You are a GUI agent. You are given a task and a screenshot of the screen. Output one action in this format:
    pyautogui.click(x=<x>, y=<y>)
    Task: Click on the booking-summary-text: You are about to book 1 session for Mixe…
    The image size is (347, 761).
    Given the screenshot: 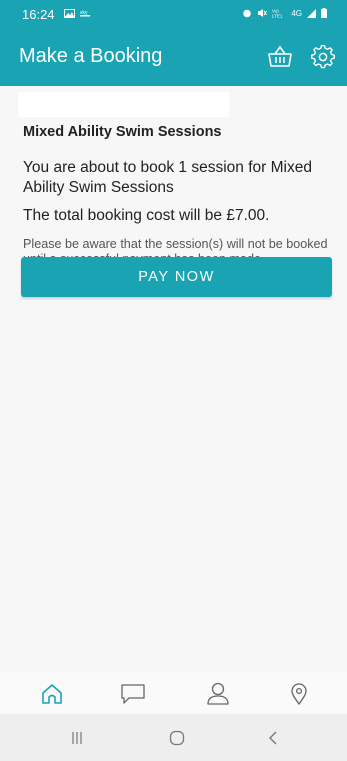 What is the action you would take?
    pyautogui.click(x=167, y=177)
    